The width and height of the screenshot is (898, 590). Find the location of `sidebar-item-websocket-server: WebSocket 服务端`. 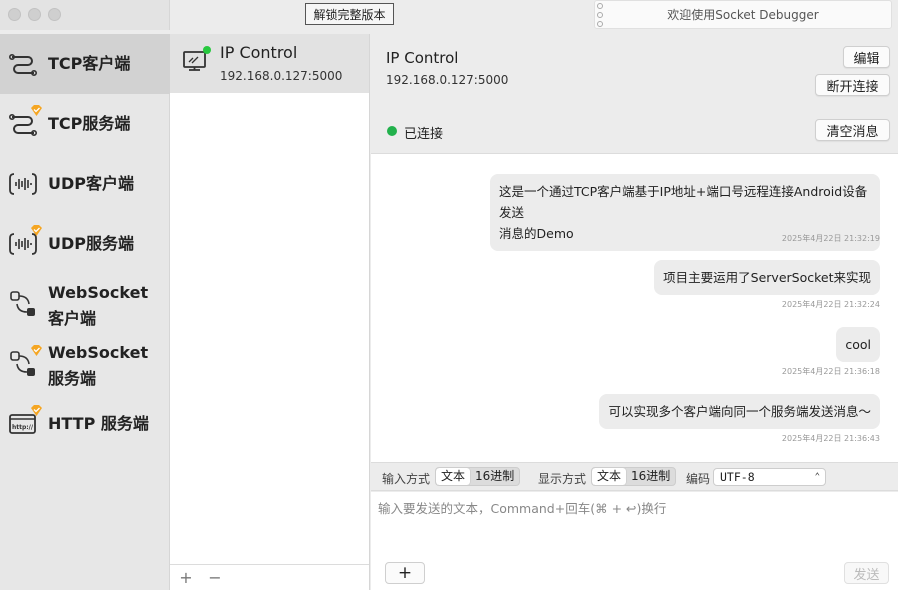

sidebar-item-websocket-server: WebSocket 服务端 is located at coordinates (85, 364).